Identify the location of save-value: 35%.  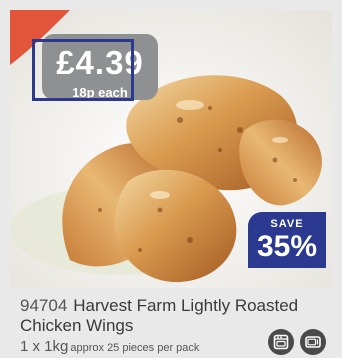
(287, 246).